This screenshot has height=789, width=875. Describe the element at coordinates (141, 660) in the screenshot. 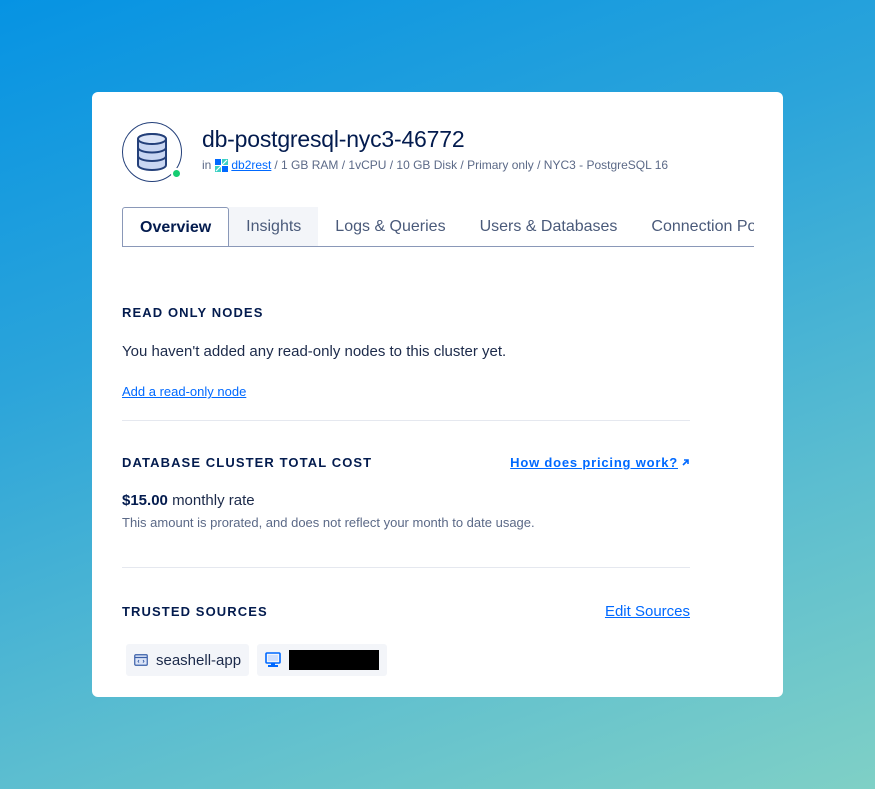

I see `app-icon` at that location.